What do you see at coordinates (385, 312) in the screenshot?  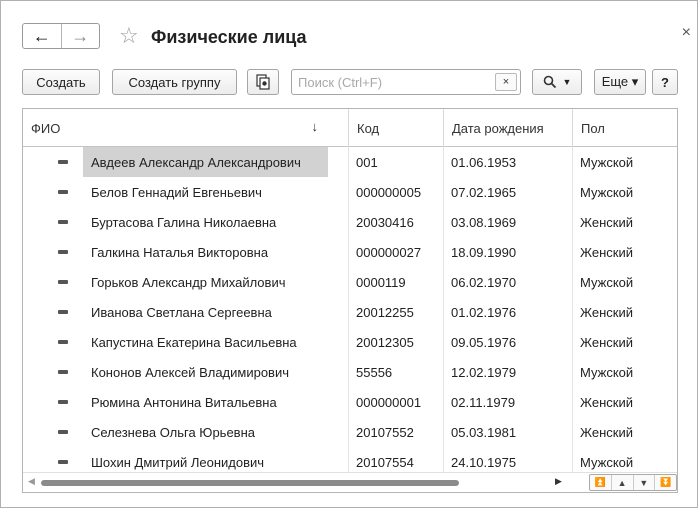 I see `cell-code: 20012255` at bounding box center [385, 312].